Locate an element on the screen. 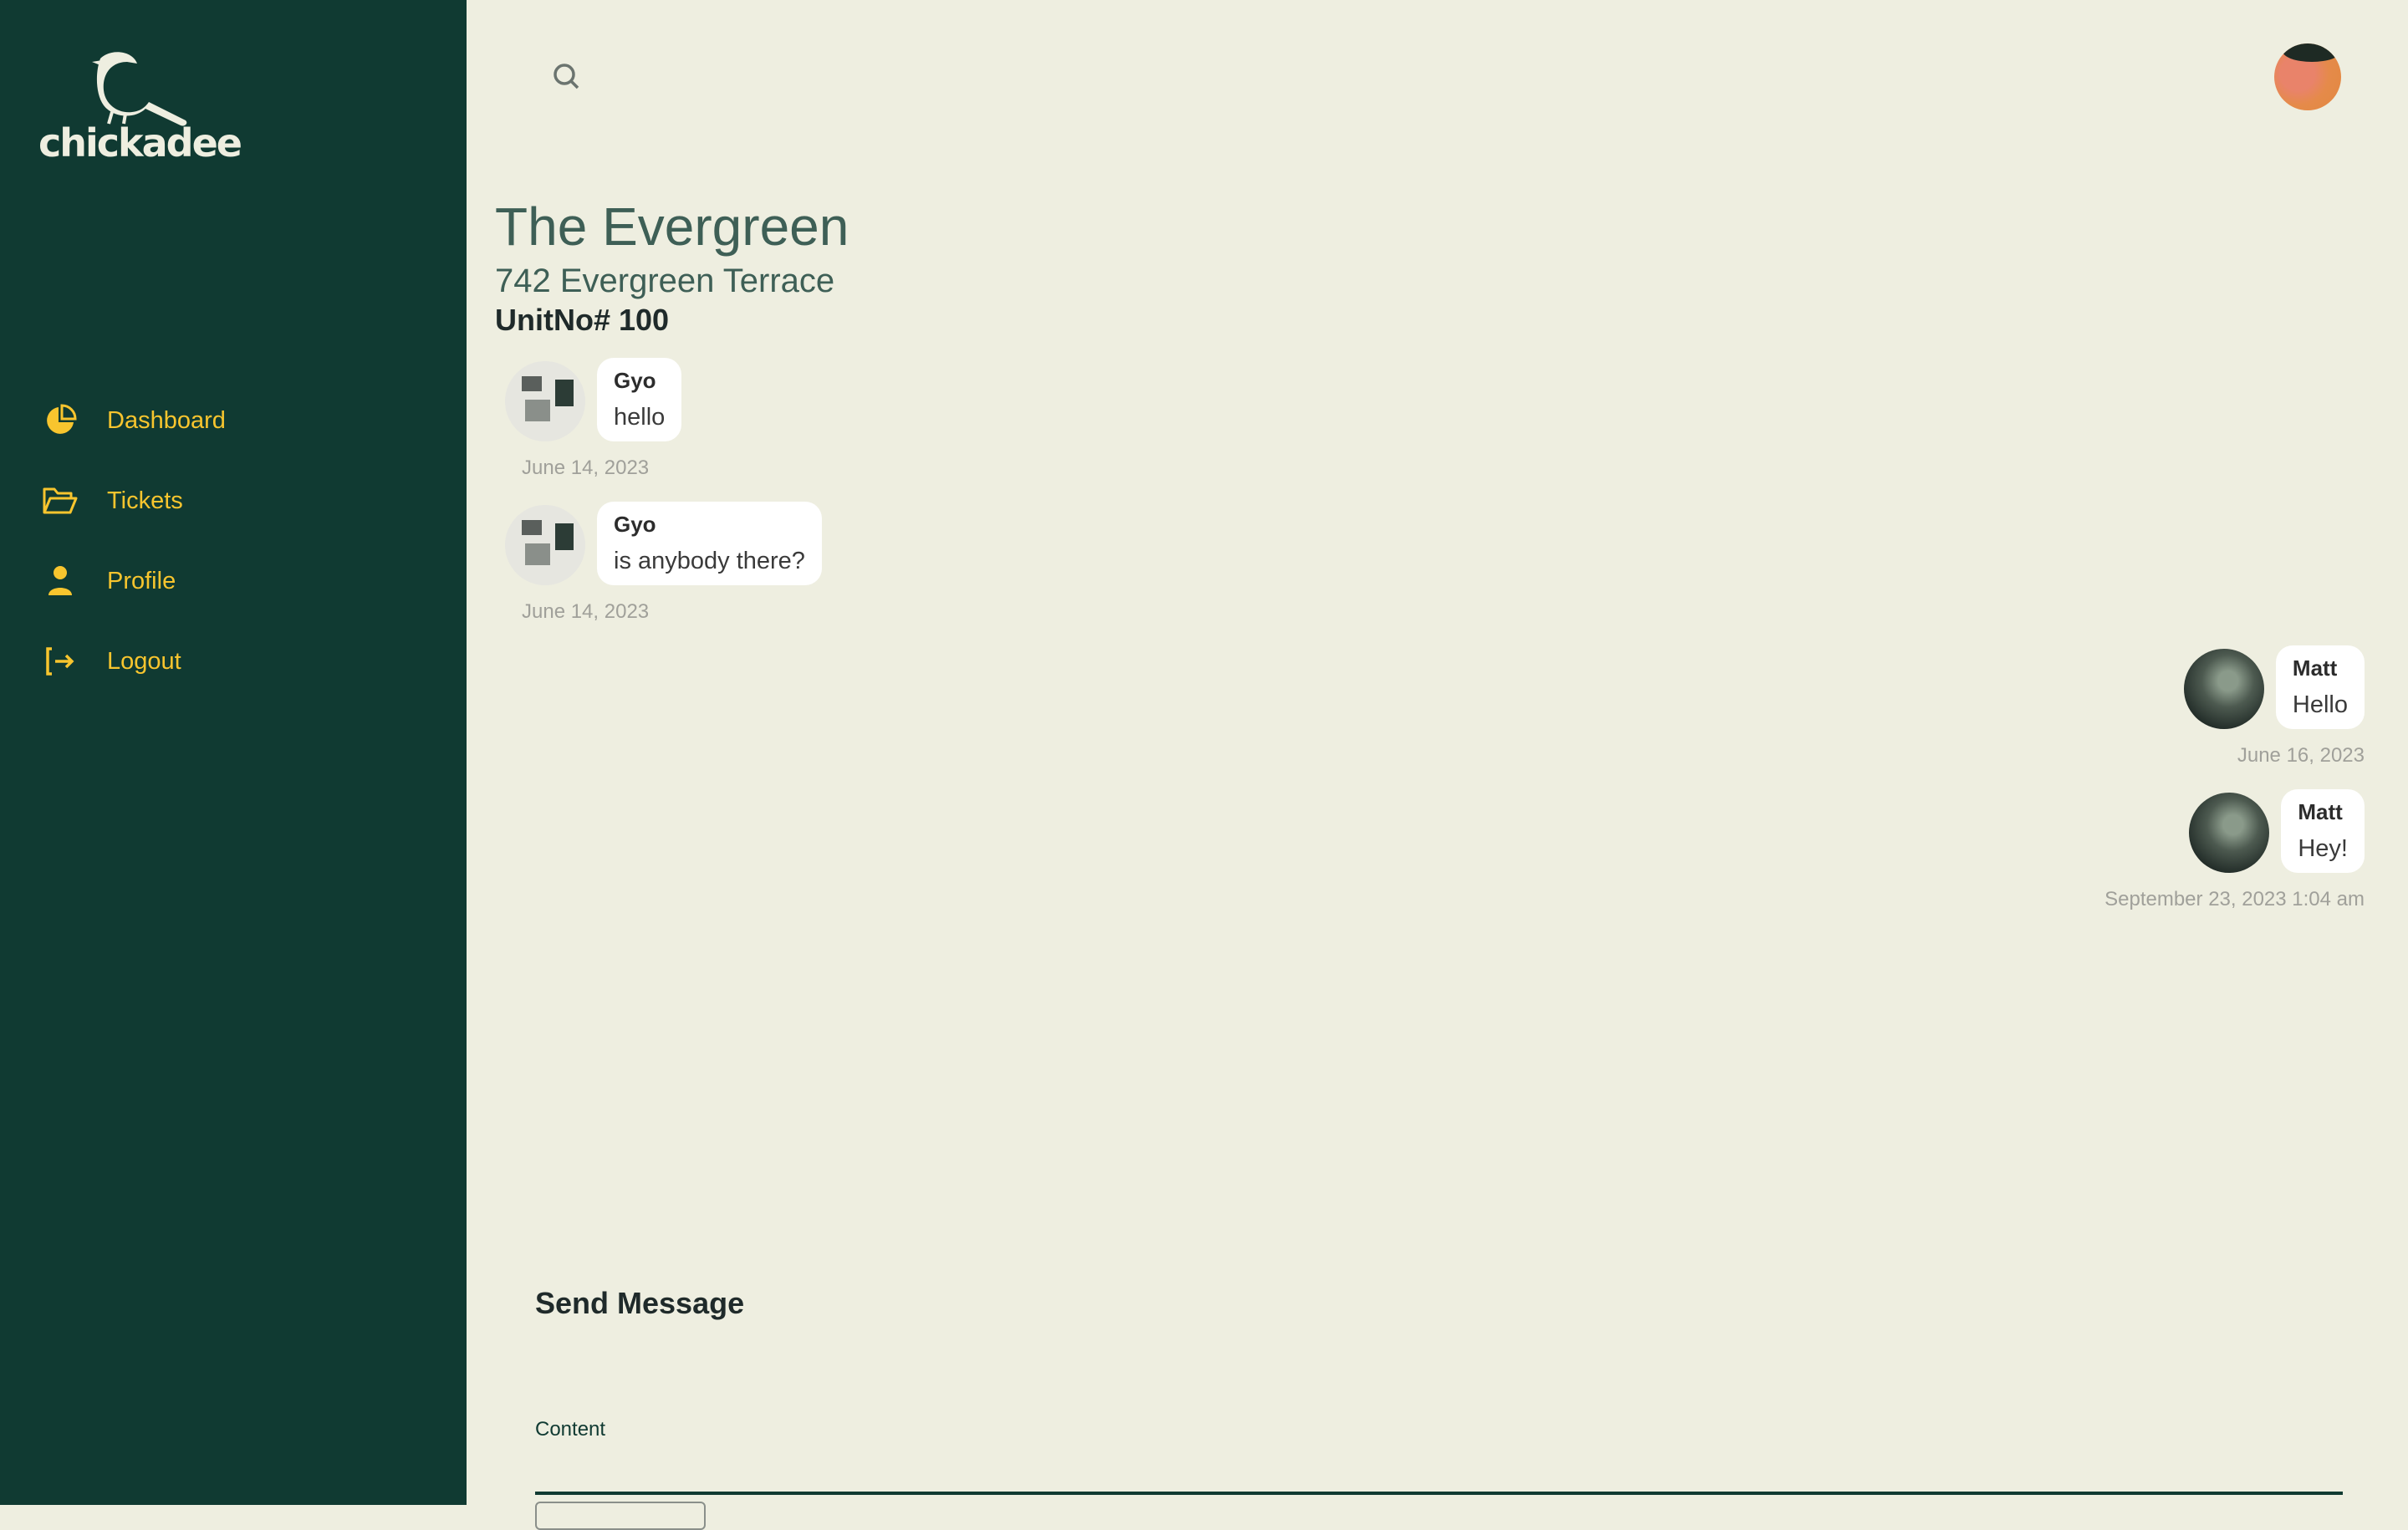 This screenshot has width=2408, height=1530. sidebar-item-label: Dashboard is located at coordinates (166, 420).